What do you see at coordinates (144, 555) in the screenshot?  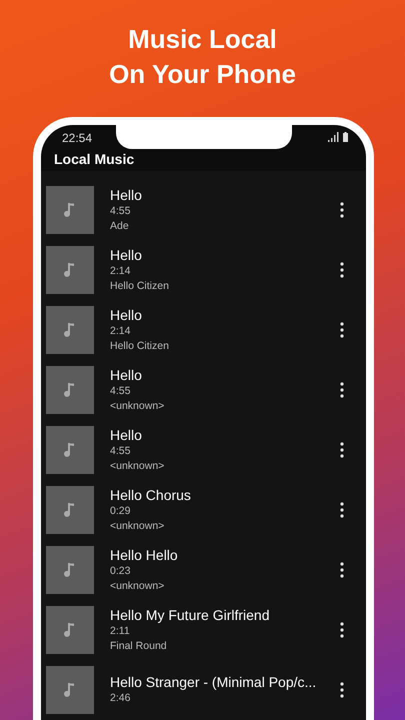 I see `song-title: Hello Hello` at bounding box center [144, 555].